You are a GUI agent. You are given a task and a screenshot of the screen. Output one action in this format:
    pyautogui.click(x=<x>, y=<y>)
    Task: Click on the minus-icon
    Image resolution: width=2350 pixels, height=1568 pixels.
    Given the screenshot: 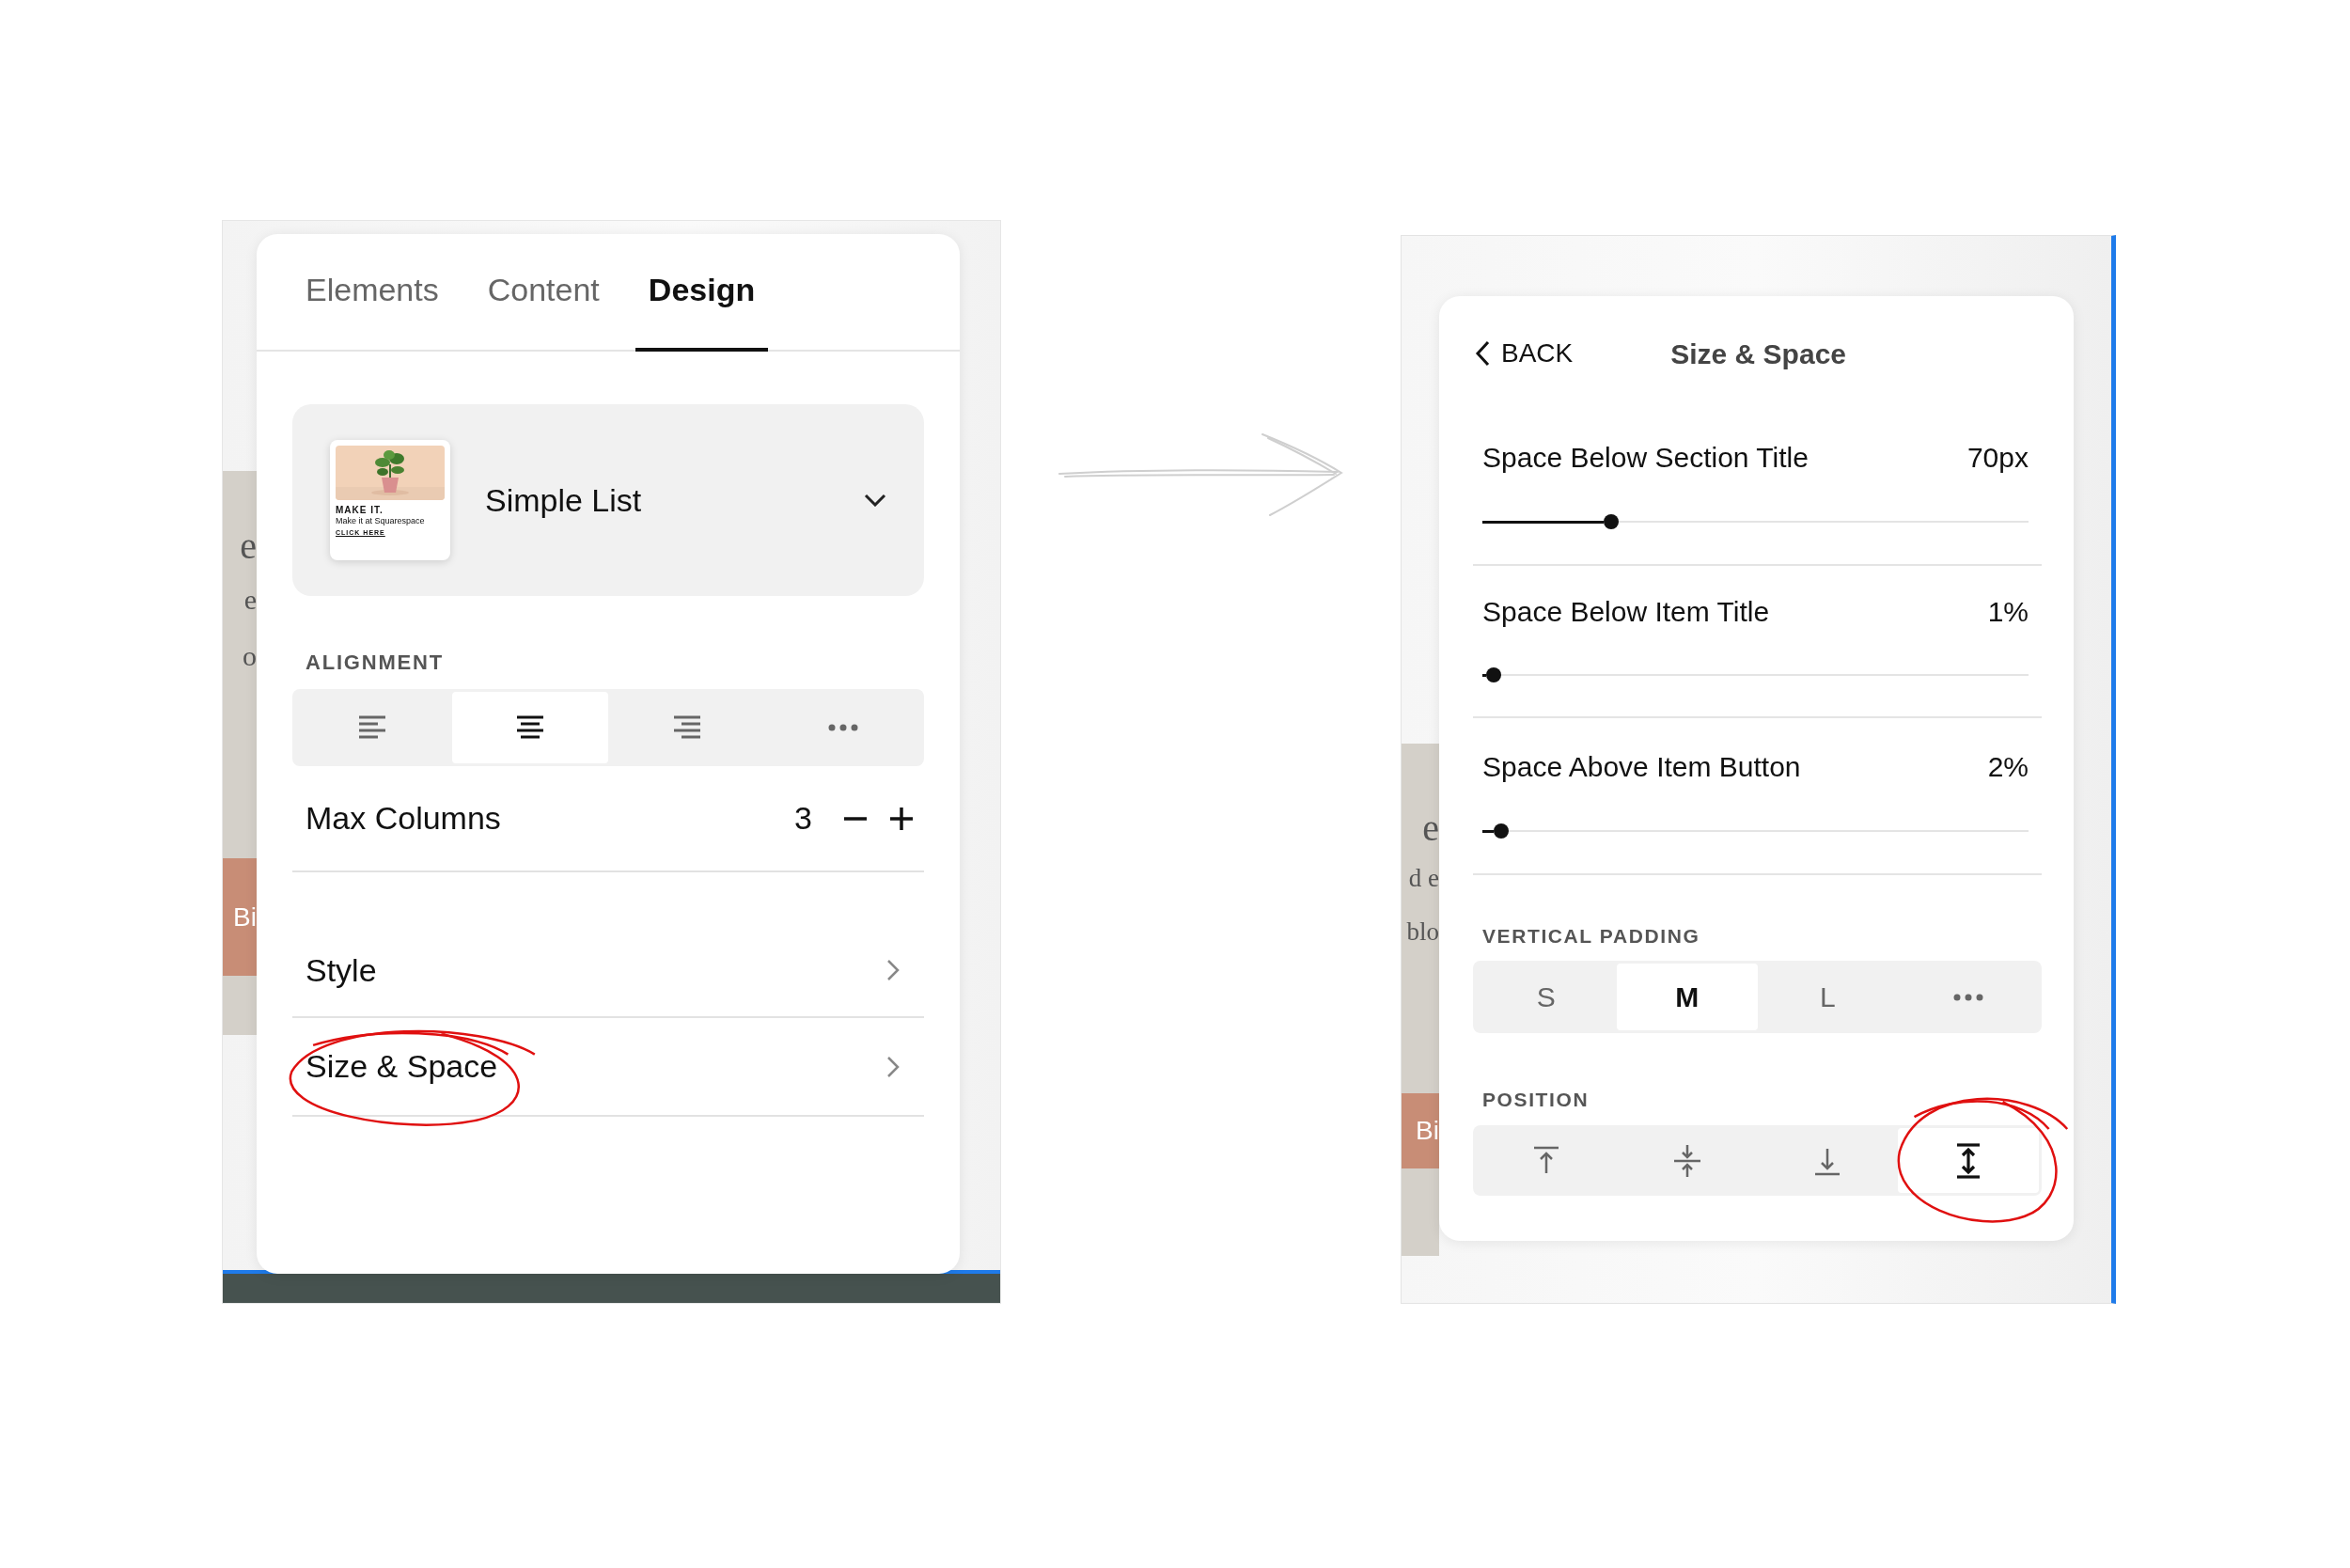 What is the action you would take?
    pyautogui.click(x=855, y=818)
    